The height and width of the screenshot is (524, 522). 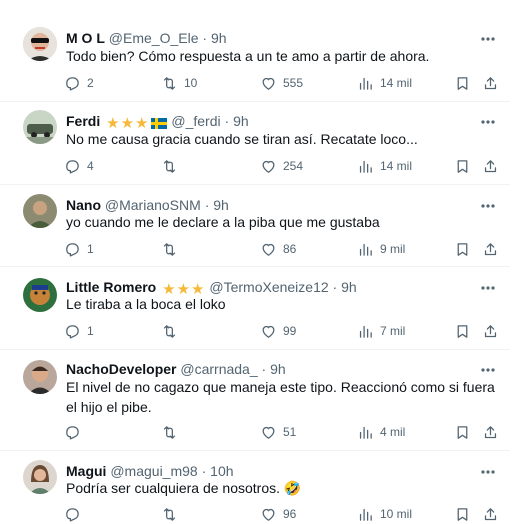 I want to click on user-handle: @_ferdi, so click(x=195, y=121).